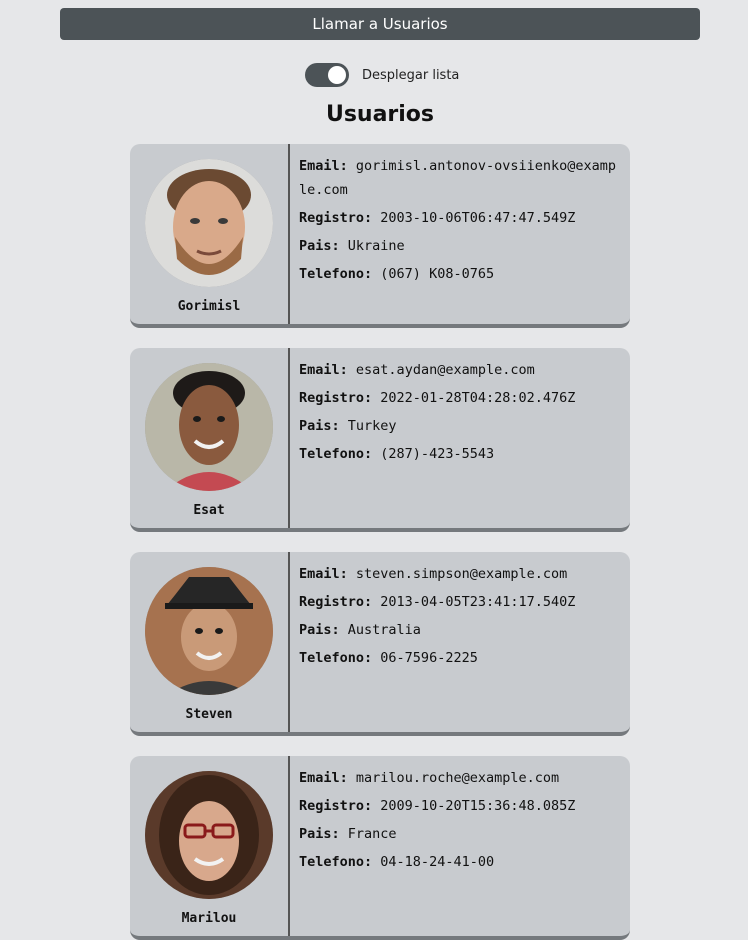  I want to click on telefono-value: 04-18-24-41-00, so click(437, 862).